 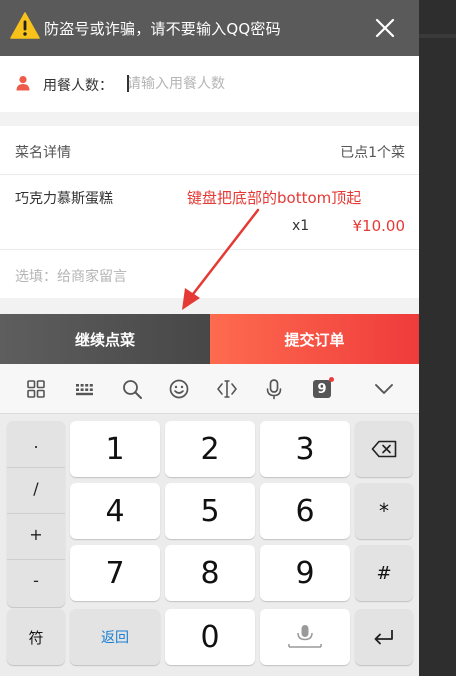 What do you see at coordinates (128, 83) in the screenshot?
I see `text-cursor` at bounding box center [128, 83].